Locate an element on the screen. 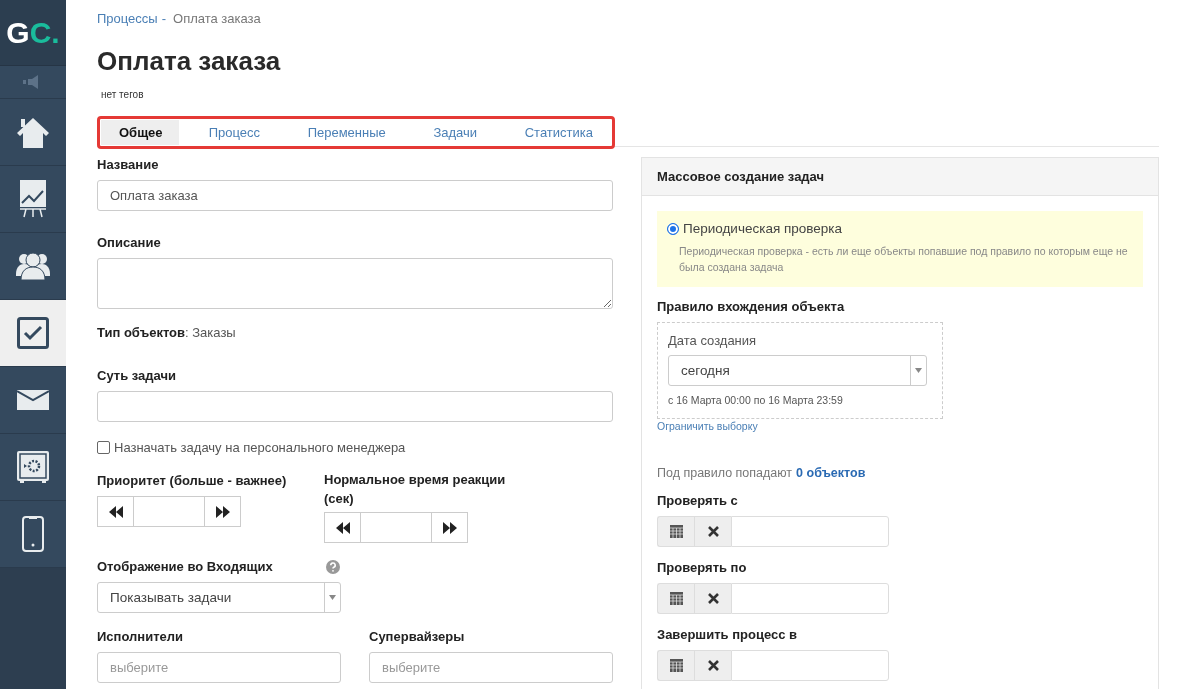 This screenshot has width=1200, height=689. radio-label: Периодическая проверка is located at coordinates (763, 228).